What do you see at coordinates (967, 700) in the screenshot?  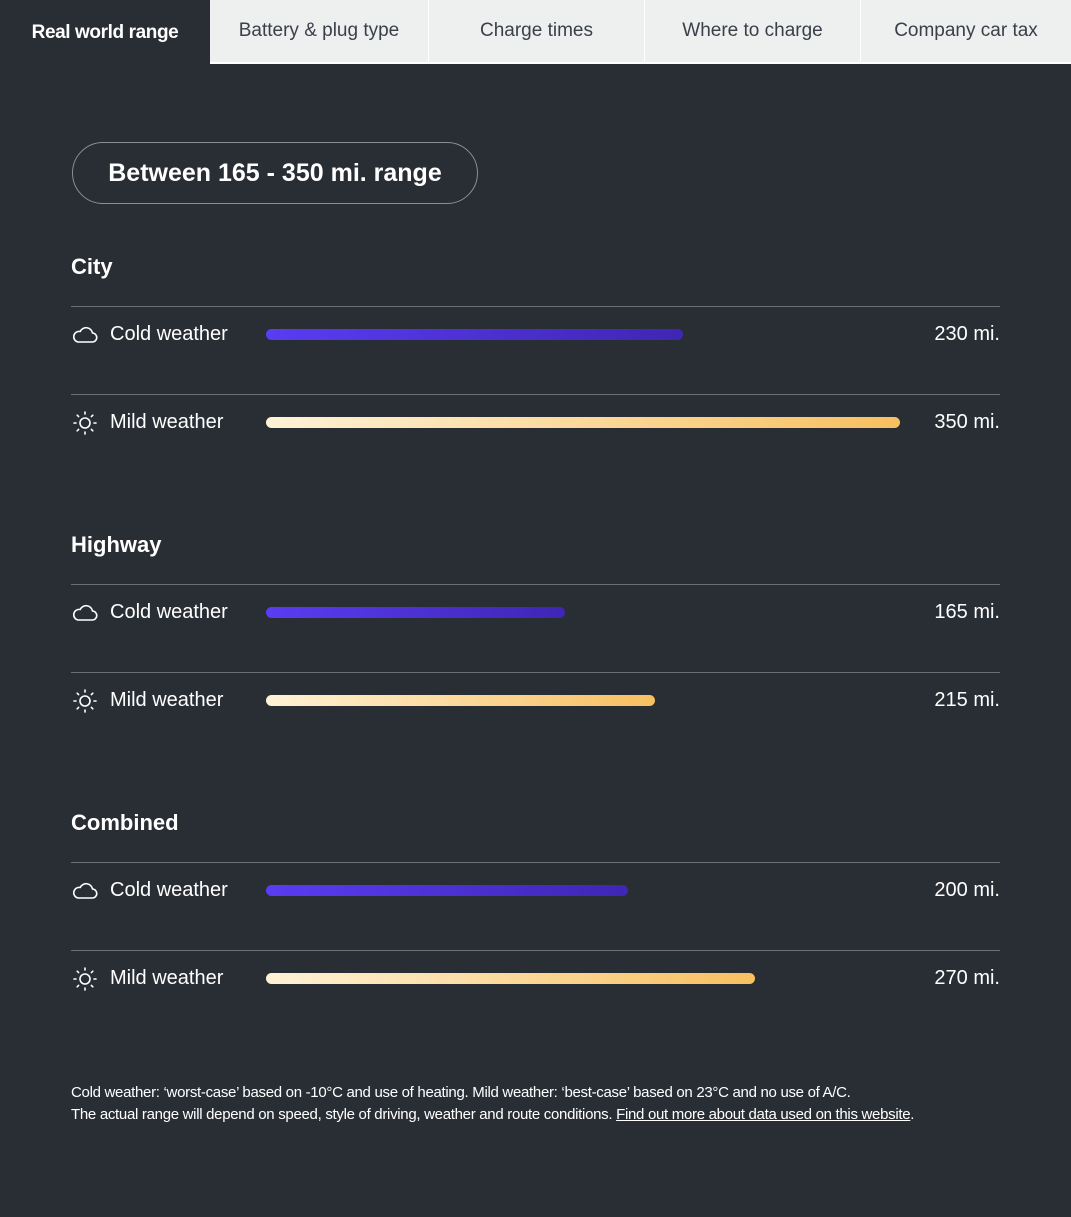 I see `range-value: 215 mi.` at bounding box center [967, 700].